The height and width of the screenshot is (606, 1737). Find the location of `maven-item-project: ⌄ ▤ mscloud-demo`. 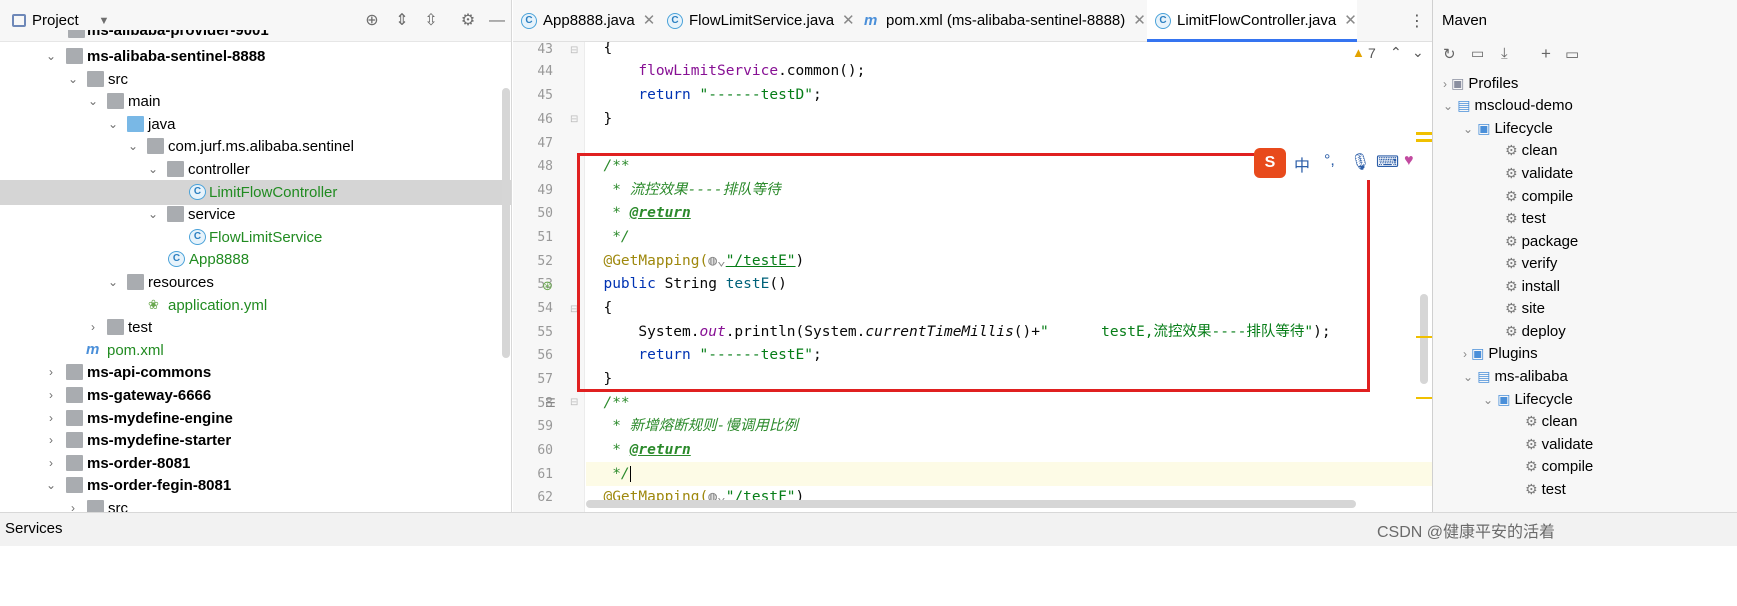

maven-item-project: ⌄ ▤ mscloud-demo is located at coordinates (1508, 105).